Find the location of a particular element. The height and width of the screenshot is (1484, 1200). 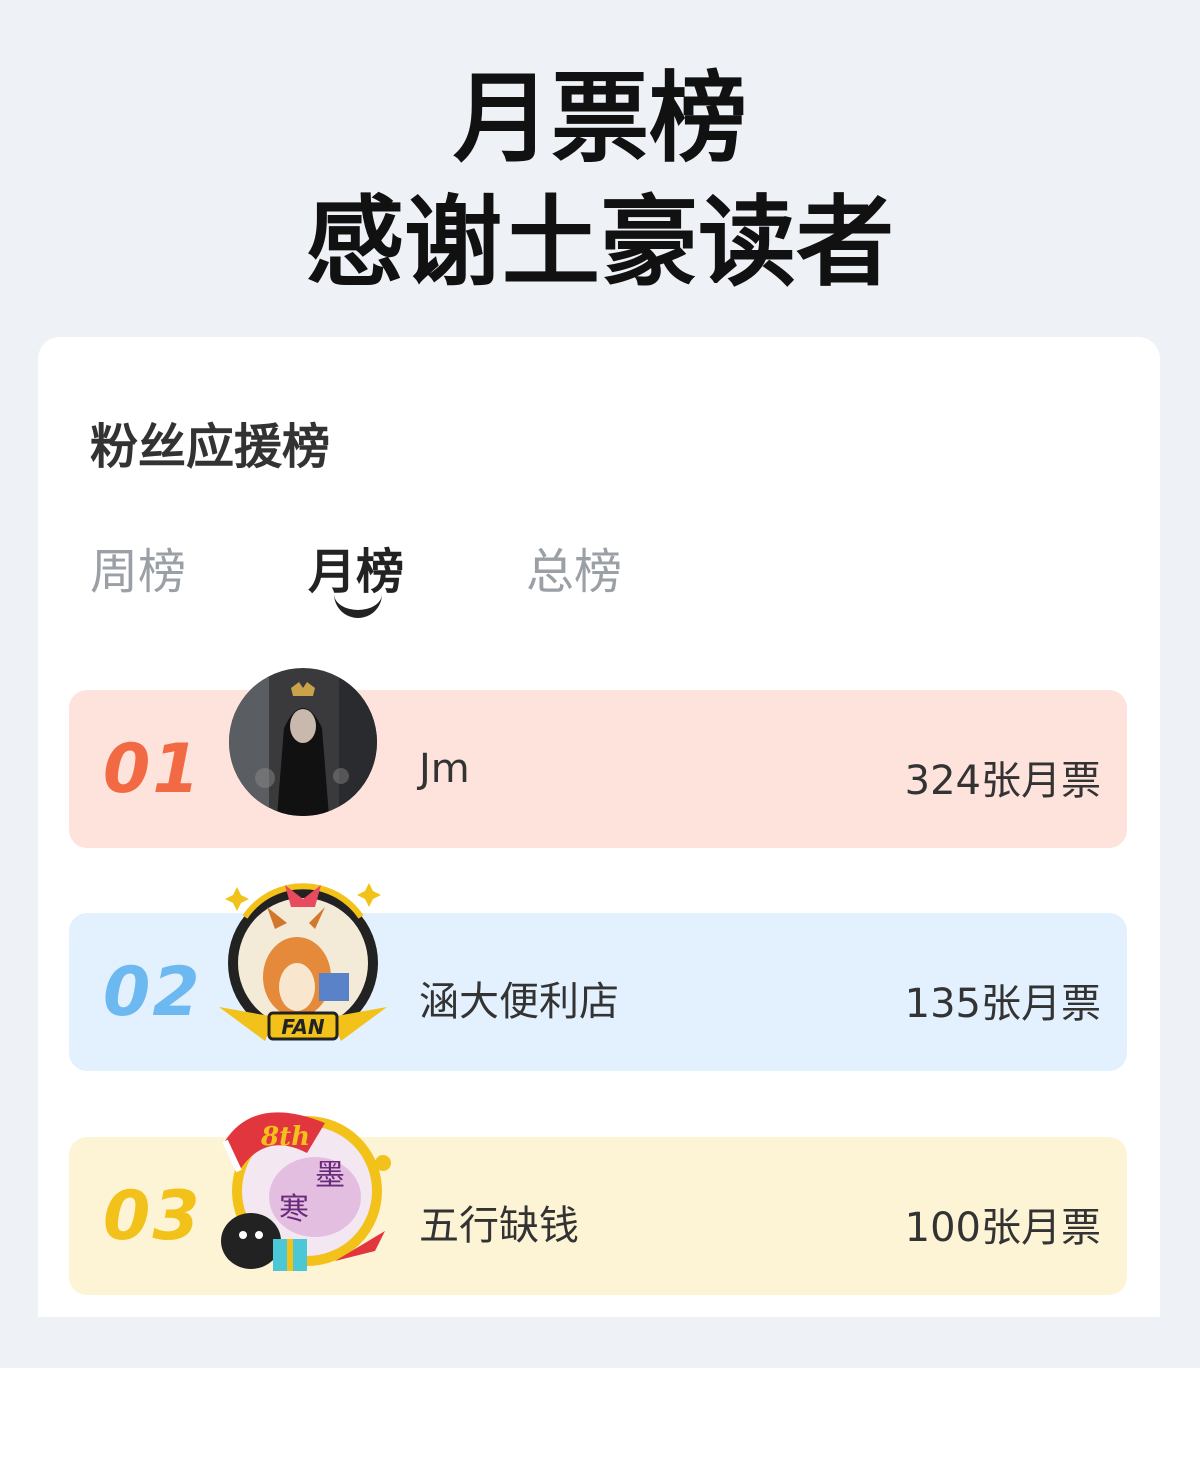

gift-badge-avatar: 8th 墨 寒 is located at coordinates (303, 1191).